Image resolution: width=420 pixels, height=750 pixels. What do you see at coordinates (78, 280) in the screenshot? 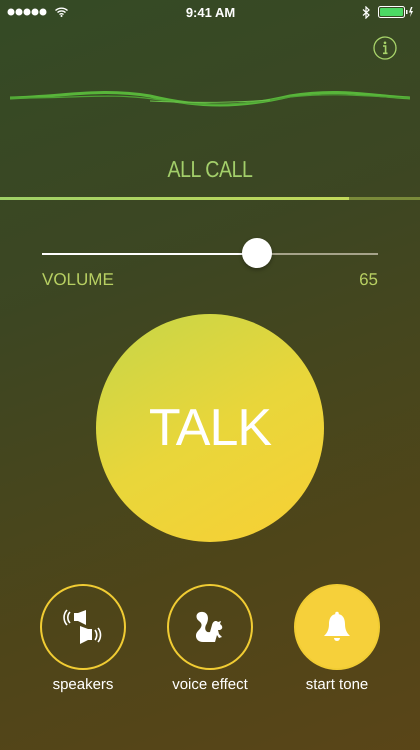
I see `volume-label: VOLUME` at bounding box center [78, 280].